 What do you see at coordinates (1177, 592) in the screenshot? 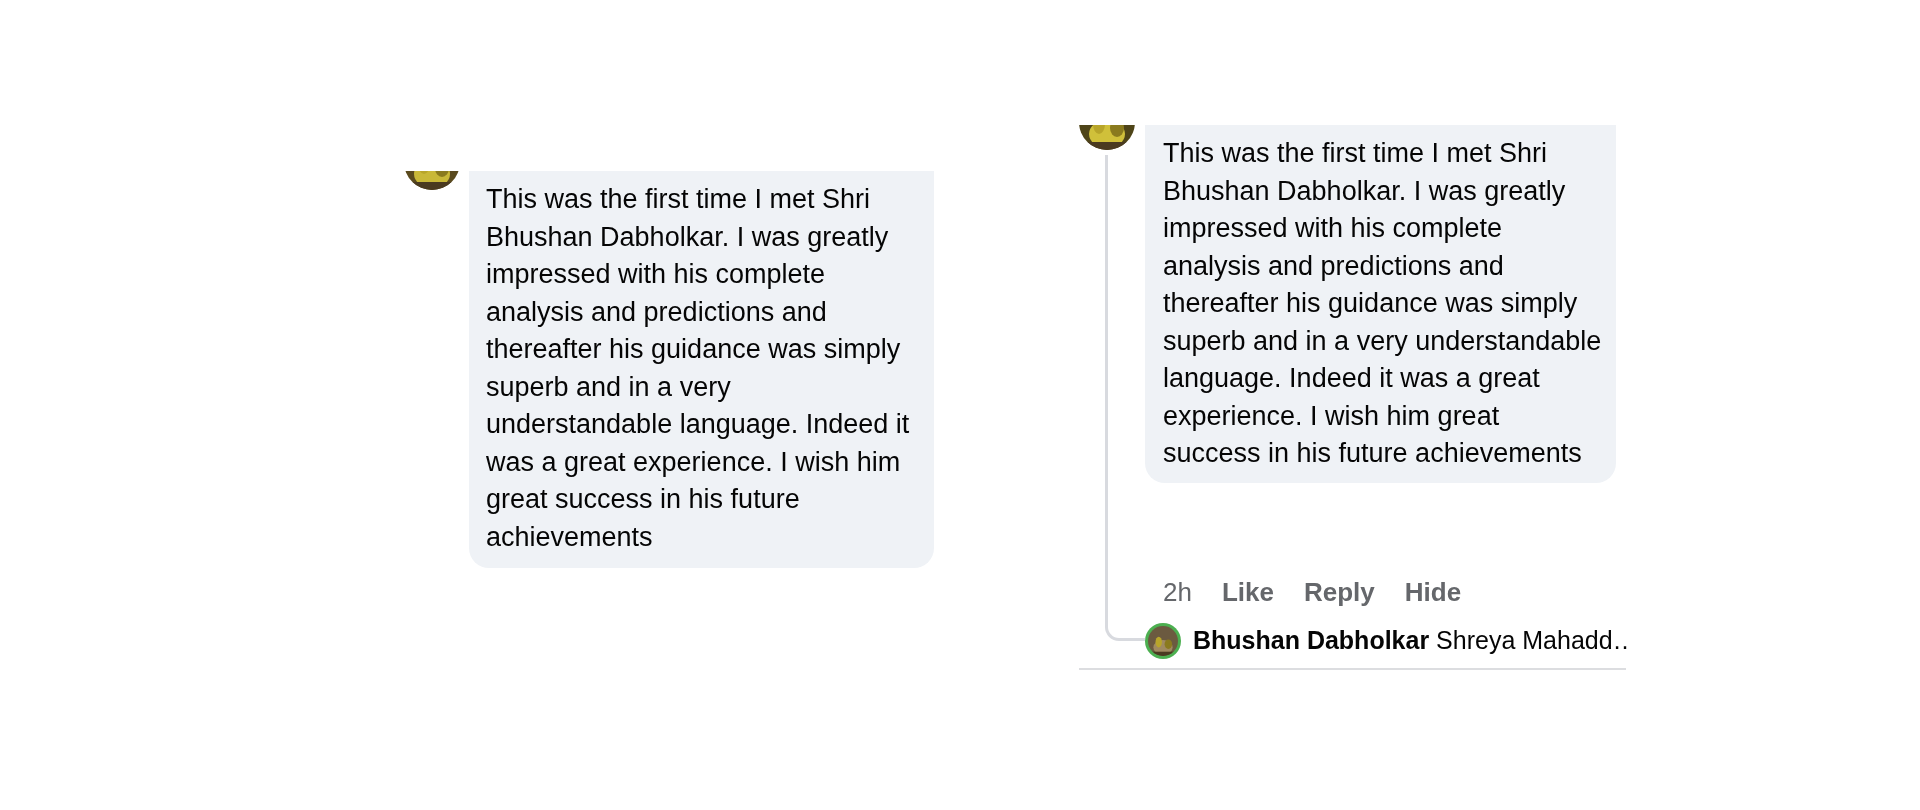
I see `timestamp: 2h` at bounding box center [1177, 592].